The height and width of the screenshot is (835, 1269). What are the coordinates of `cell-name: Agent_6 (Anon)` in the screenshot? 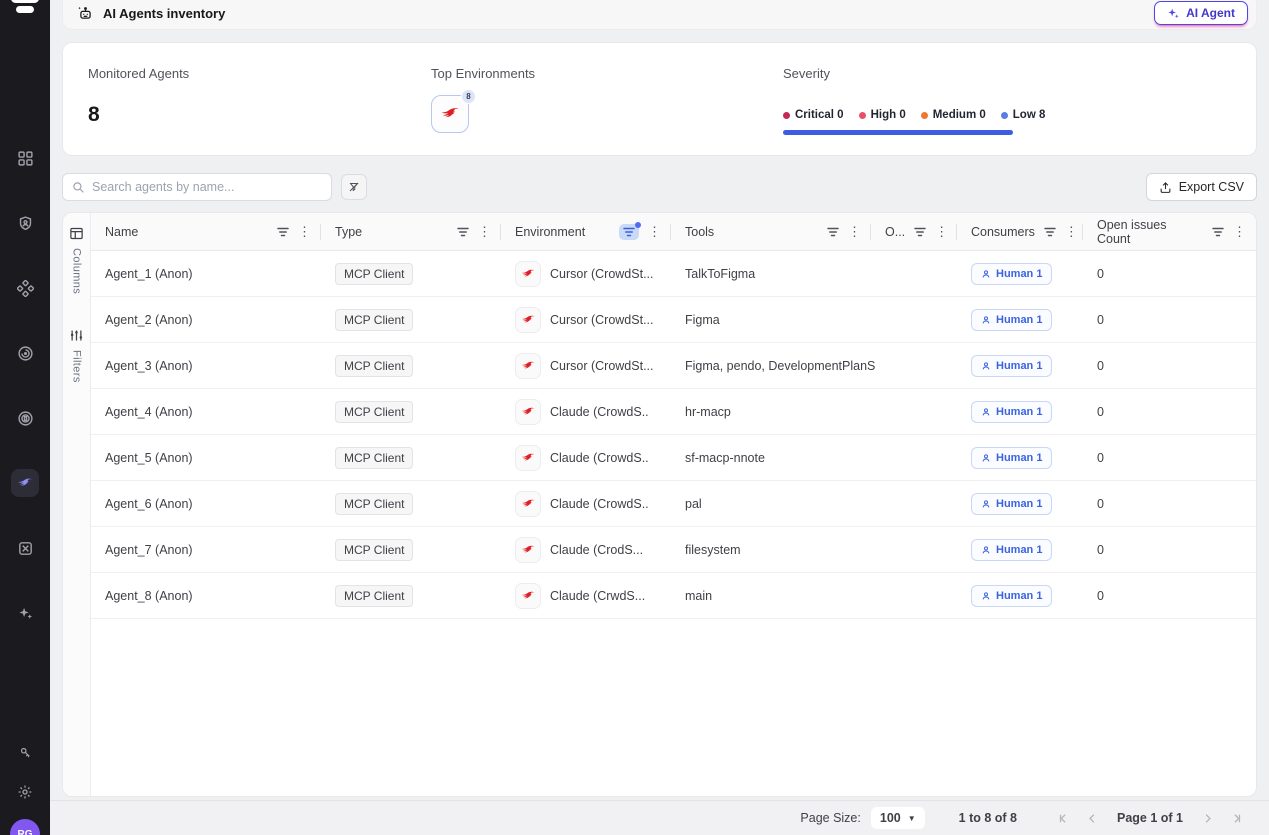 It's located at (149, 503).